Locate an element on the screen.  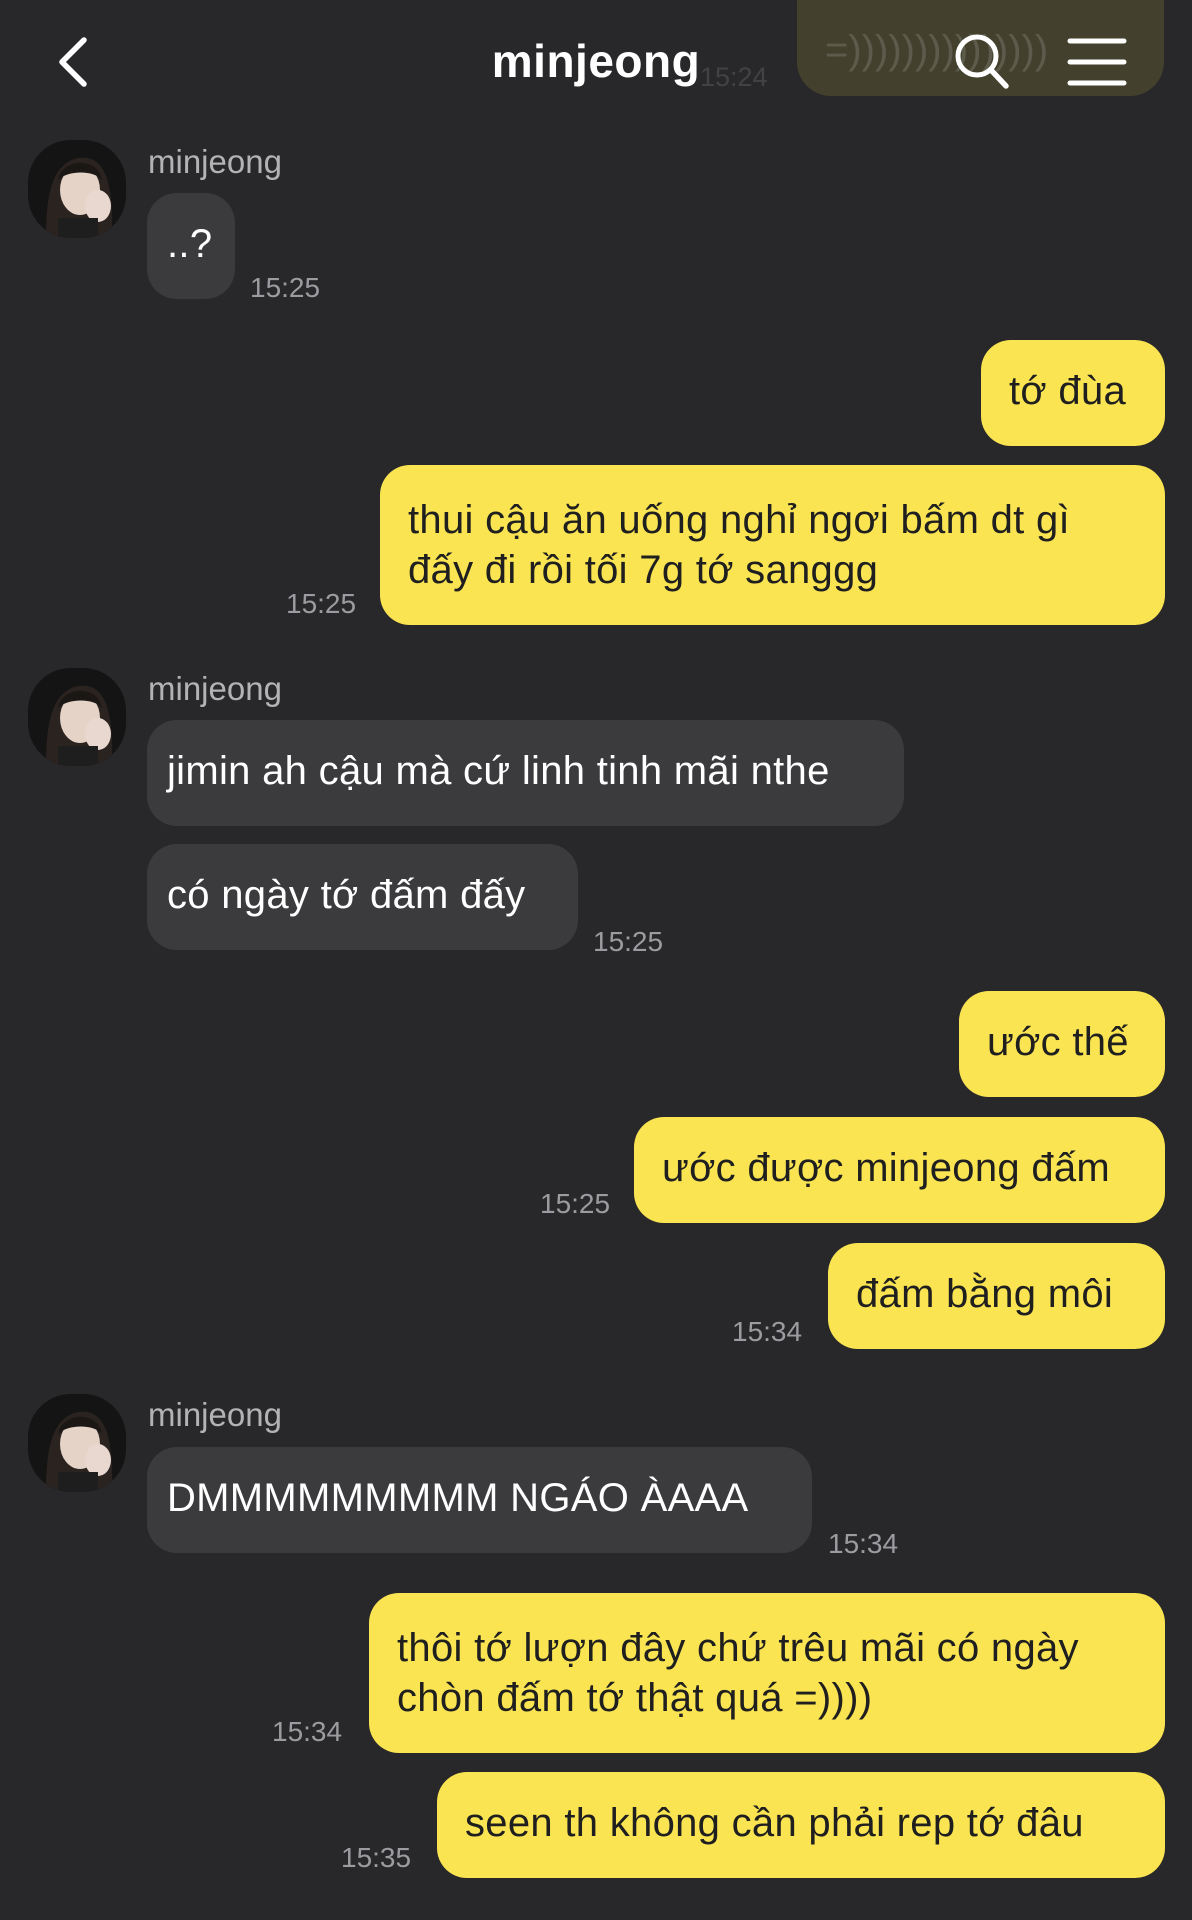
hamburger-menu-icon is located at coordinates (1097, 62).